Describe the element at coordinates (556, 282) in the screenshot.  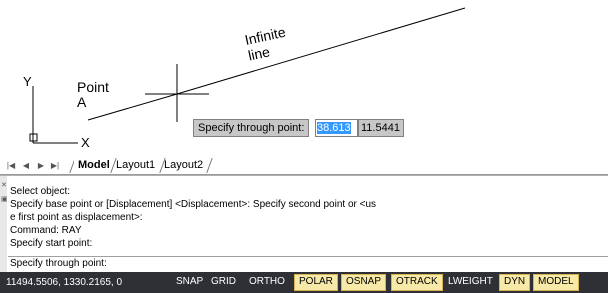
I see `model-toggle: MODEL` at that location.